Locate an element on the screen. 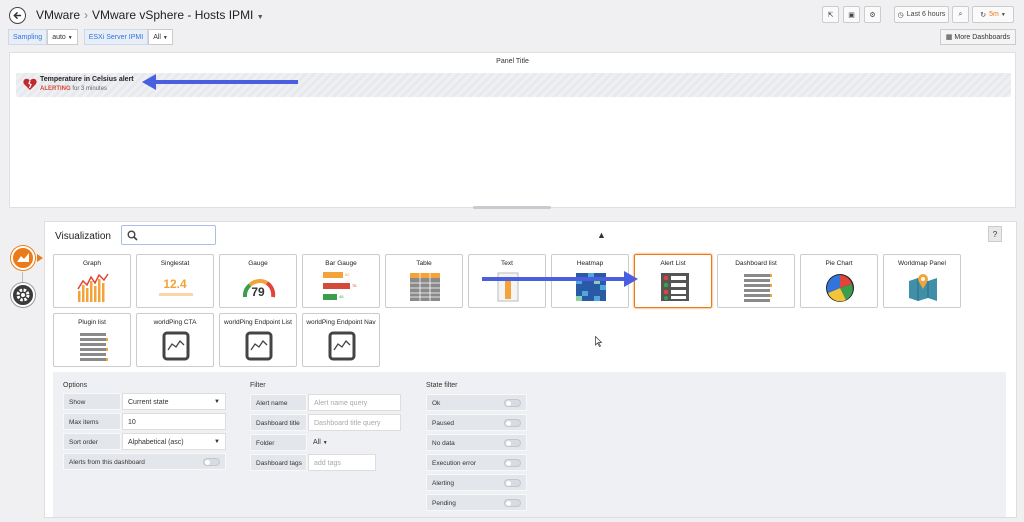 This screenshot has height=522, width=1024. tile-label: Heatmap is located at coordinates (590, 263).